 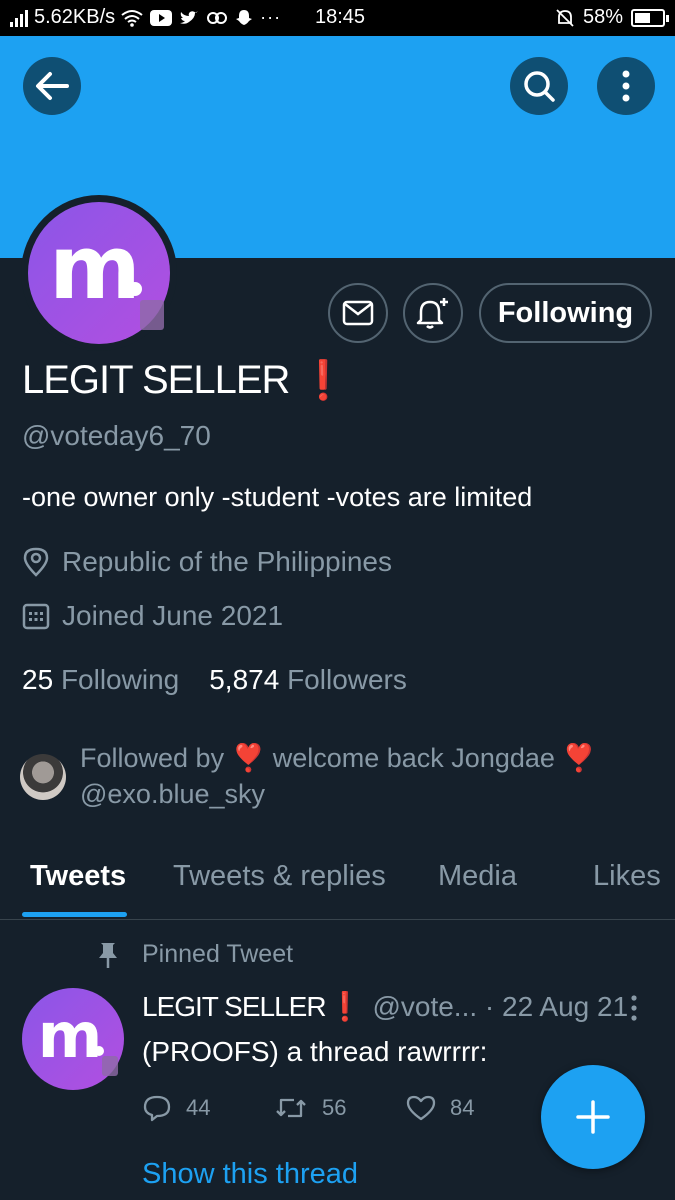 I want to click on like-count: 84, so click(x=462, y=1107).